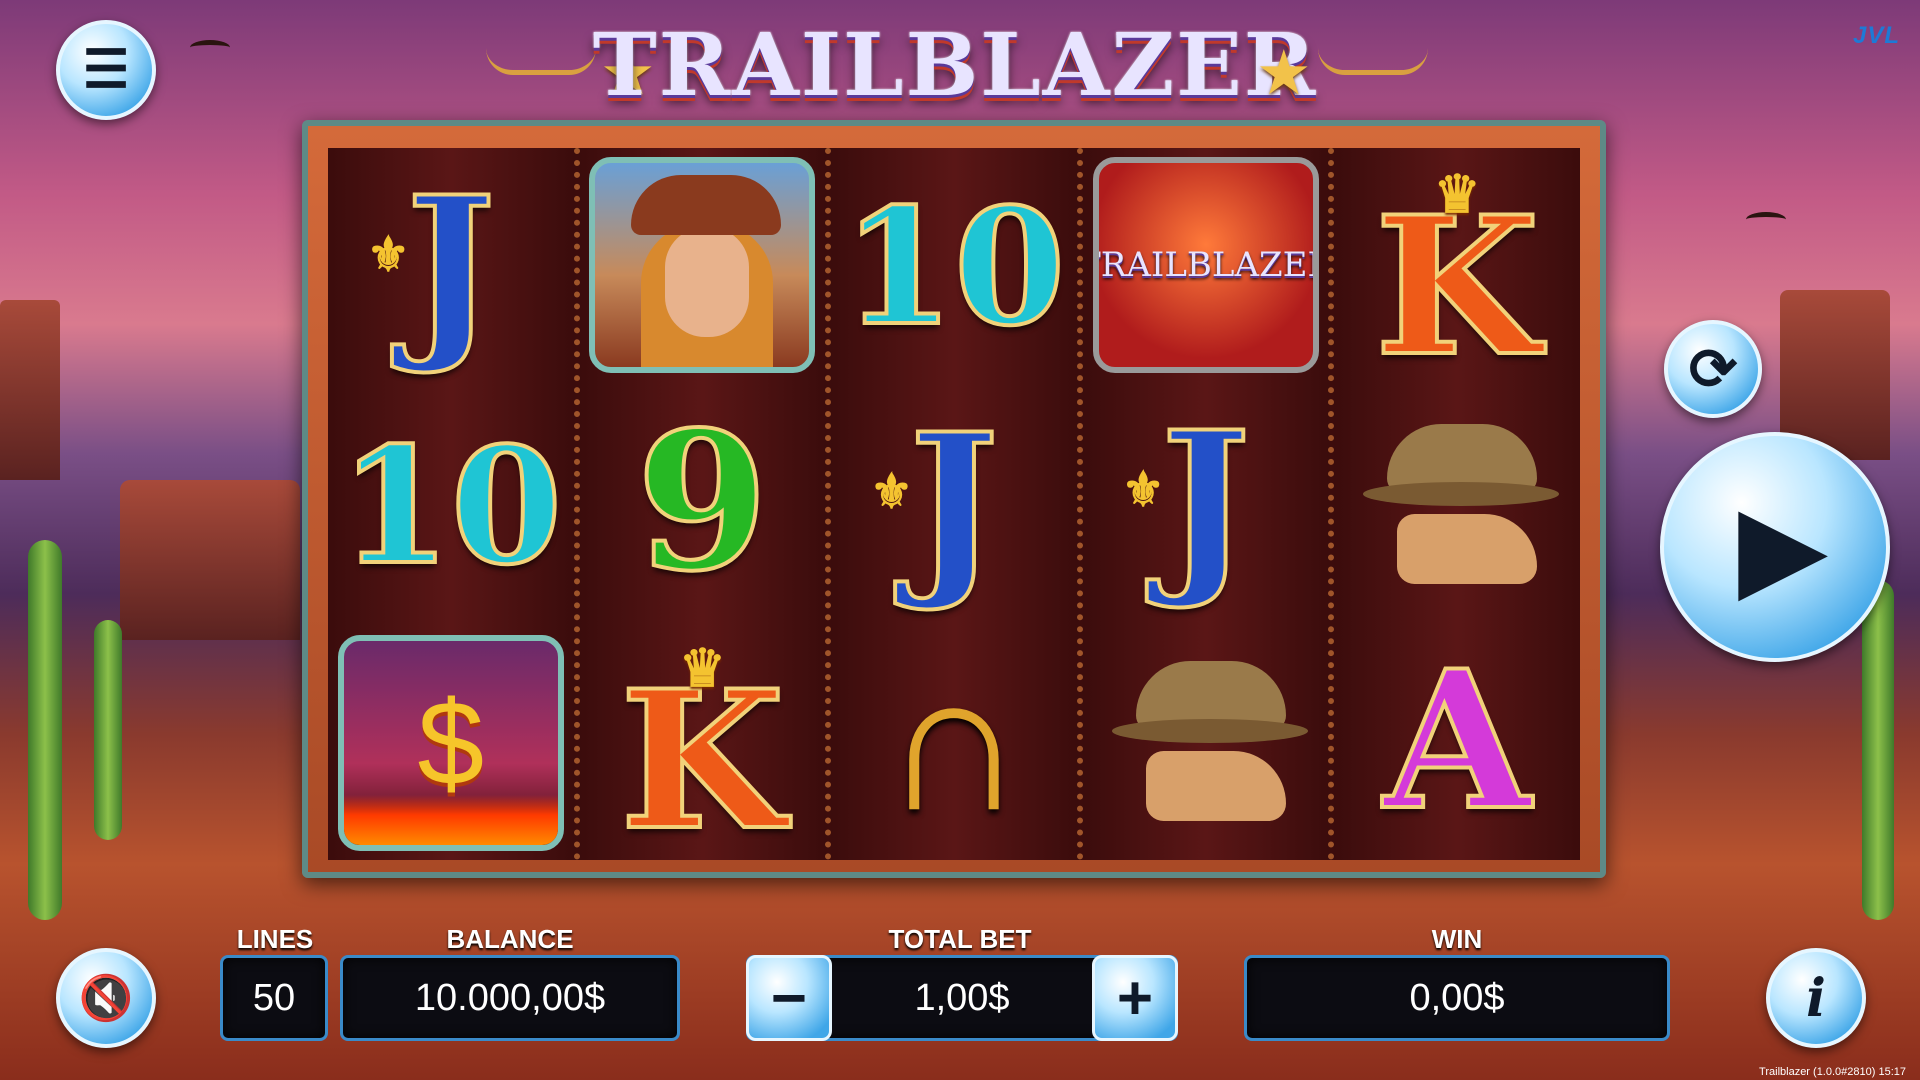 The width and height of the screenshot is (1920, 1080). Describe the element at coordinates (45, 730) in the screenshot. I see `cactus-left` at that location.